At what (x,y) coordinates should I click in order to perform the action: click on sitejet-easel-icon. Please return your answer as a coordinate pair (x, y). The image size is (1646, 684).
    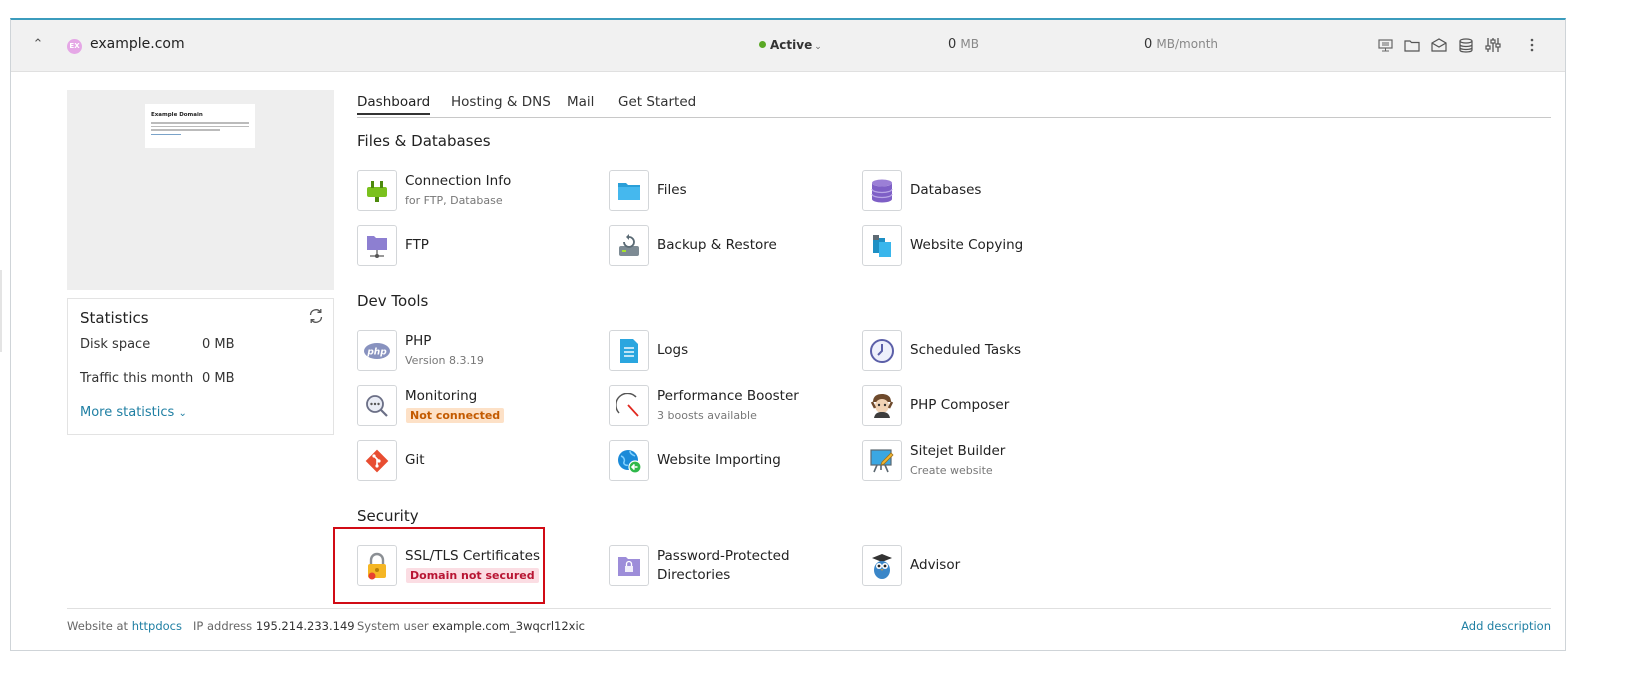
    Looking at the image, I should click on (882, 460).